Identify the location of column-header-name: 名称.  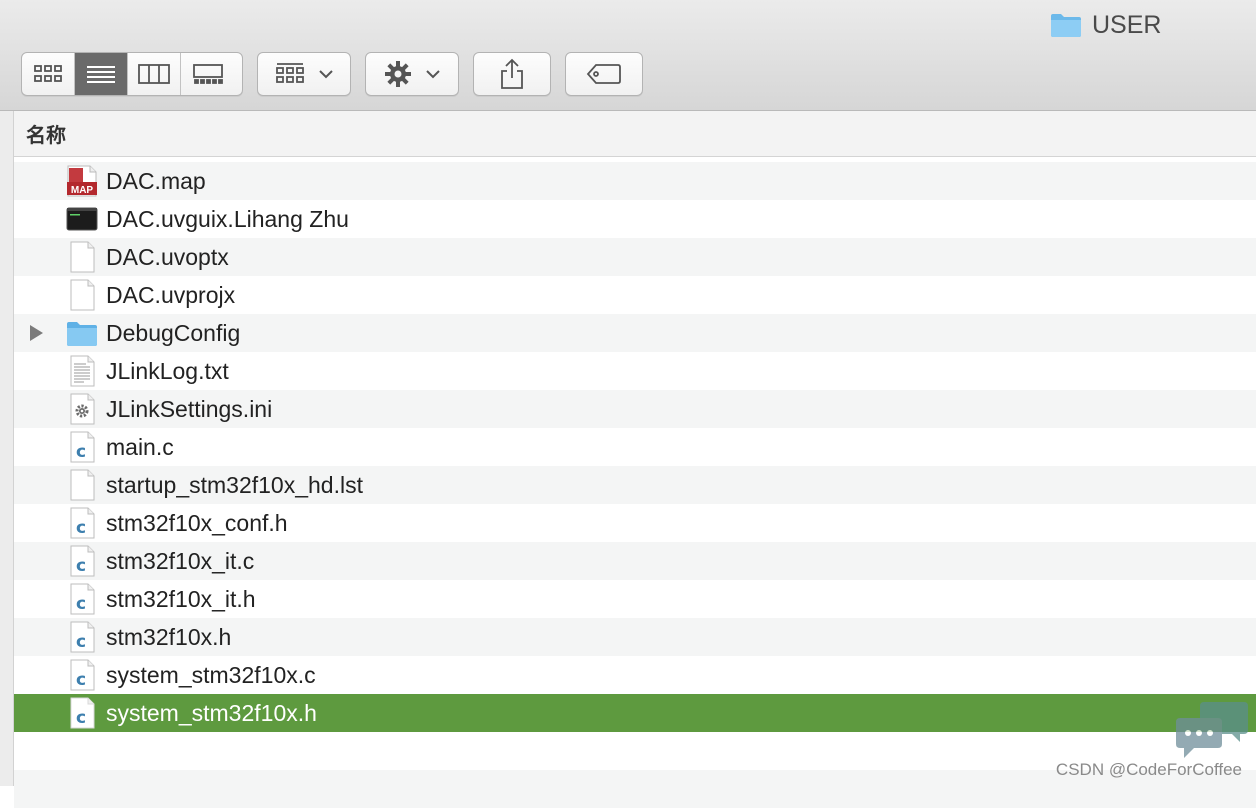
(635, 134).